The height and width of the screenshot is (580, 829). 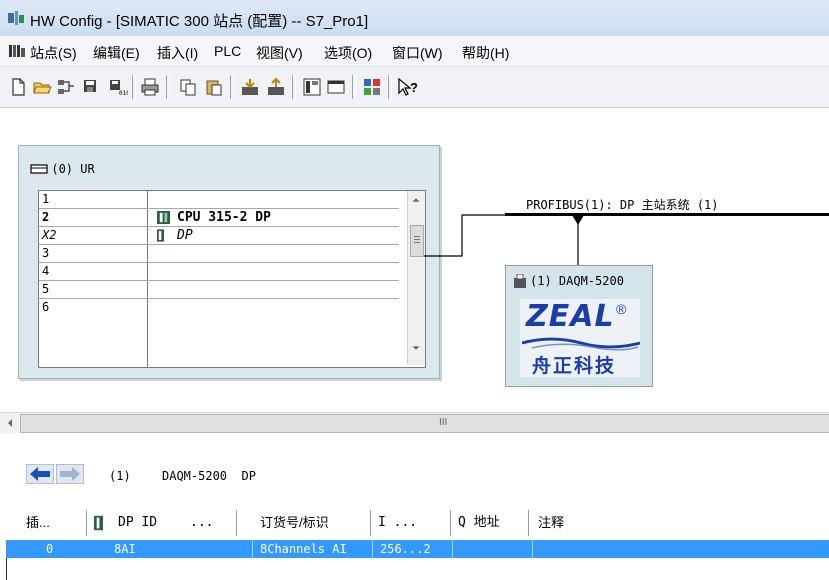 What do you see at coordinates (219, 290) in the screenshot?
I see `rack-slot-row: 5` at bounding box center [219, 290].